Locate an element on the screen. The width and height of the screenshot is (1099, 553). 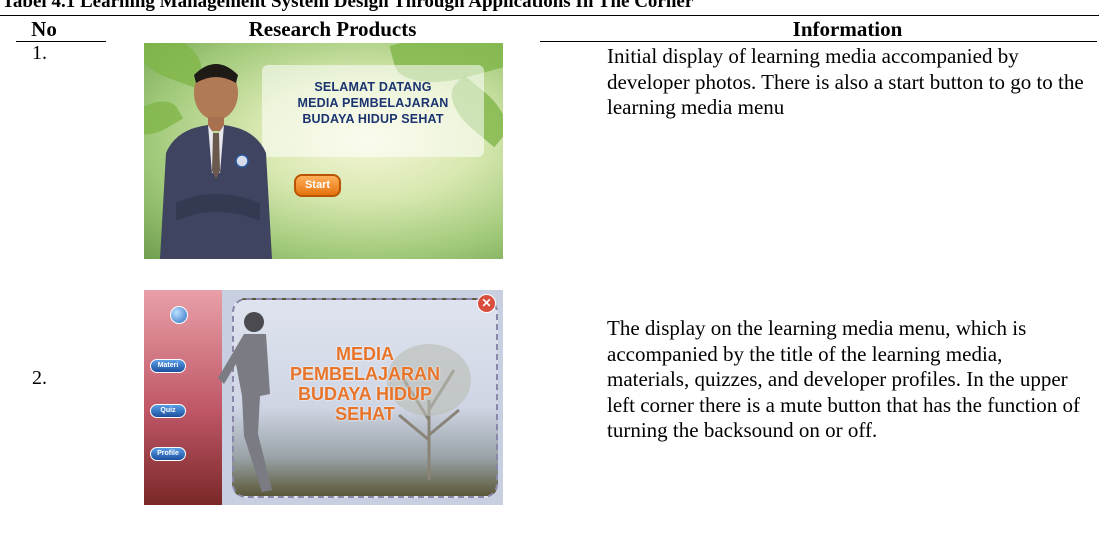
header-no: No is located at coordinates (44, 29).